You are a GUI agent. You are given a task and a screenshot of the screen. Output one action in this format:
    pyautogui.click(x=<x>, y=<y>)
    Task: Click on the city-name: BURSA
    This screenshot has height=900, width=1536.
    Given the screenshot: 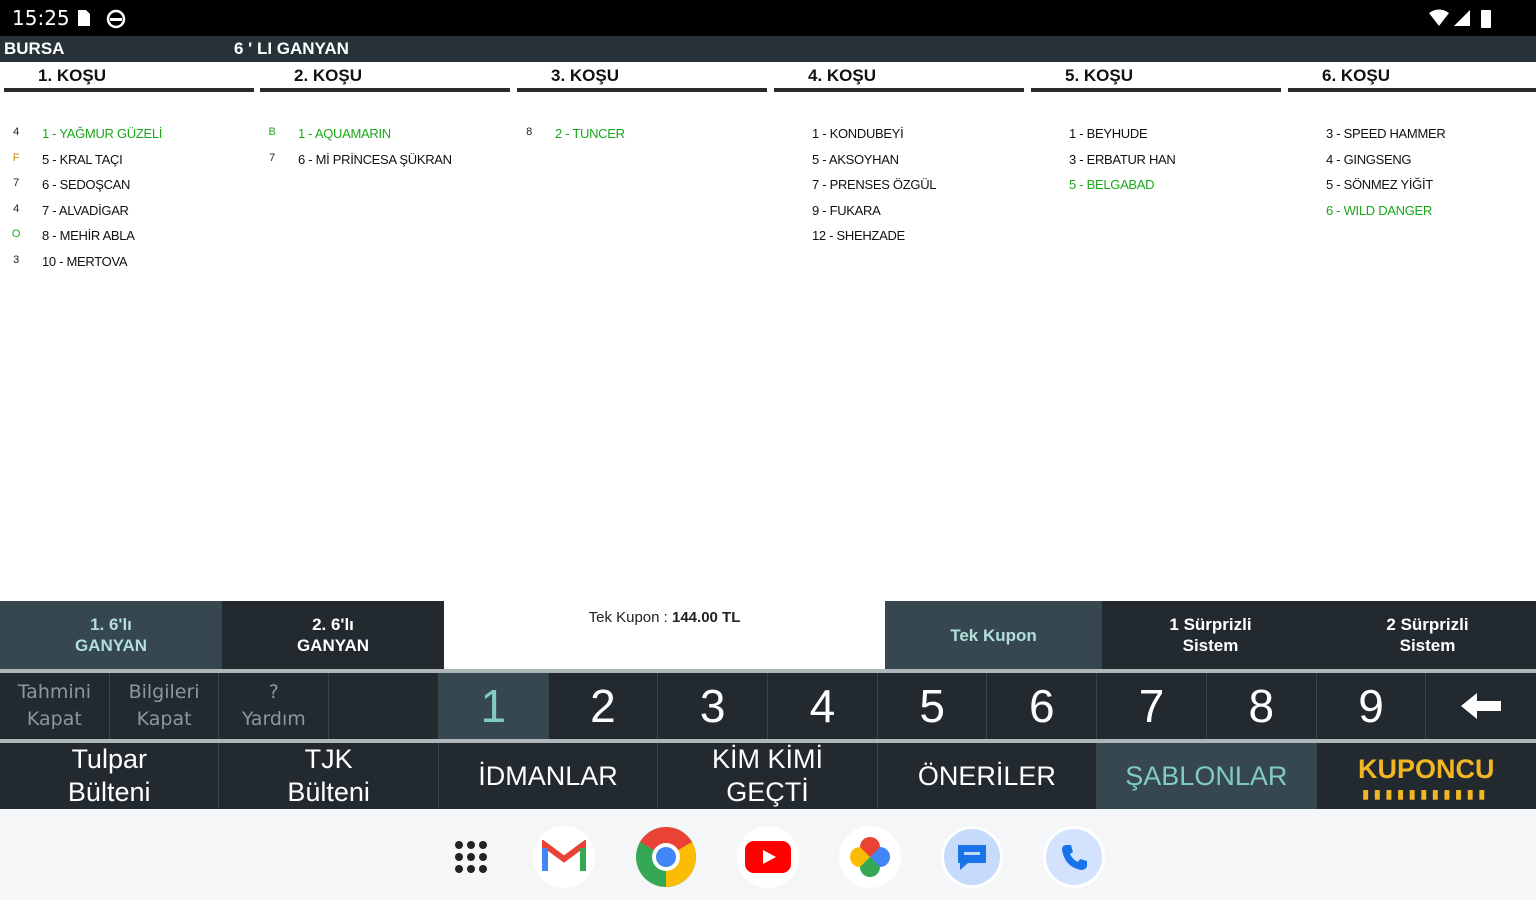 What is the action you would take?
    pyautogui.click(x=34, y=48)
    